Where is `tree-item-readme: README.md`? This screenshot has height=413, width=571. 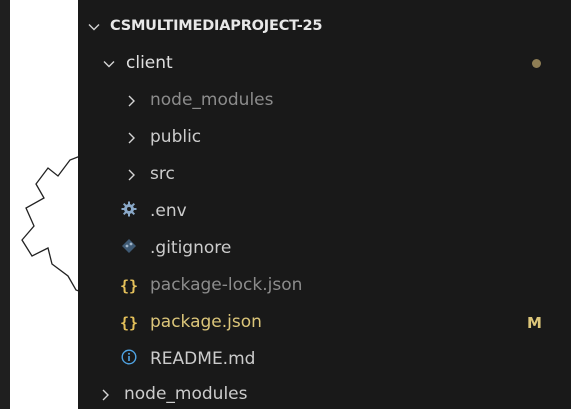
tree-item-readme: README.md is located at coordinates (324, 359).